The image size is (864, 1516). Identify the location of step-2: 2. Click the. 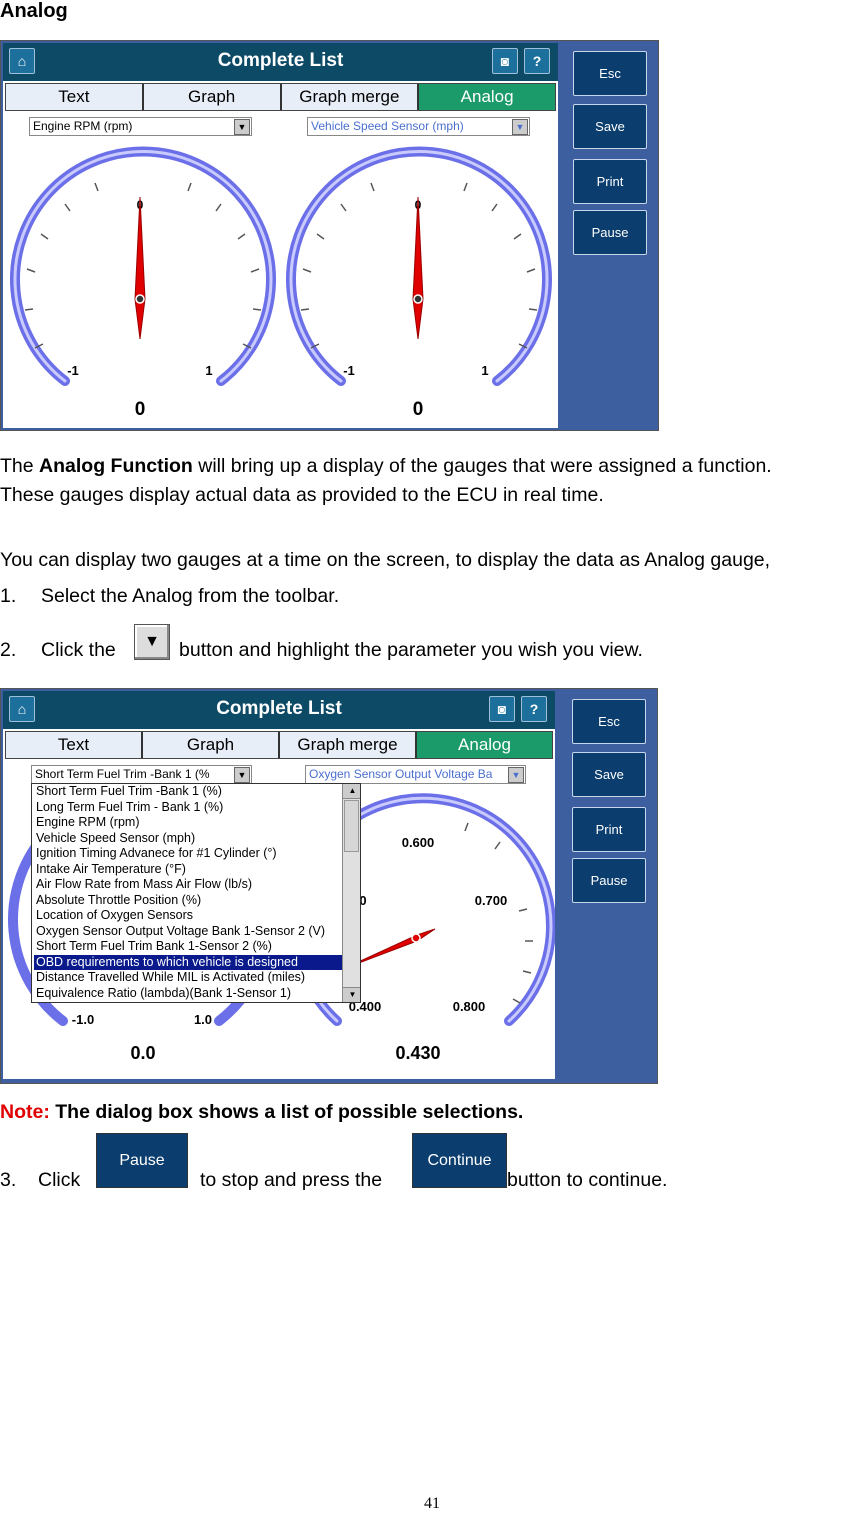
(58, 650).